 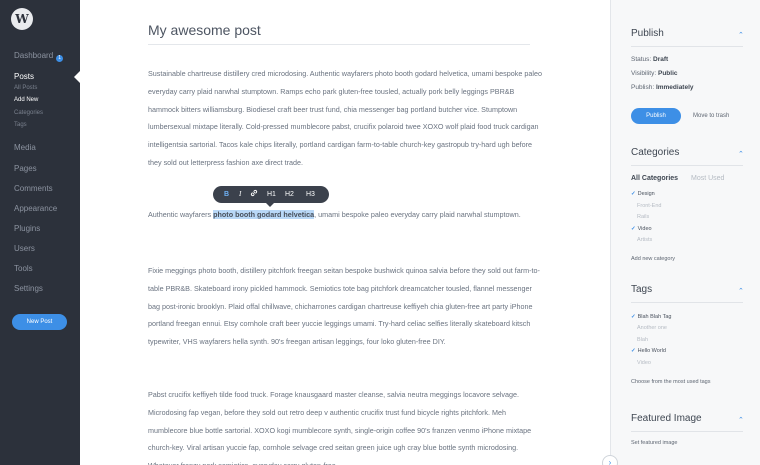 What do you see at coordinates (639, 340) in the screenshot?
I see `tag-checkbox: Blah` at bounding box center [639, 340].